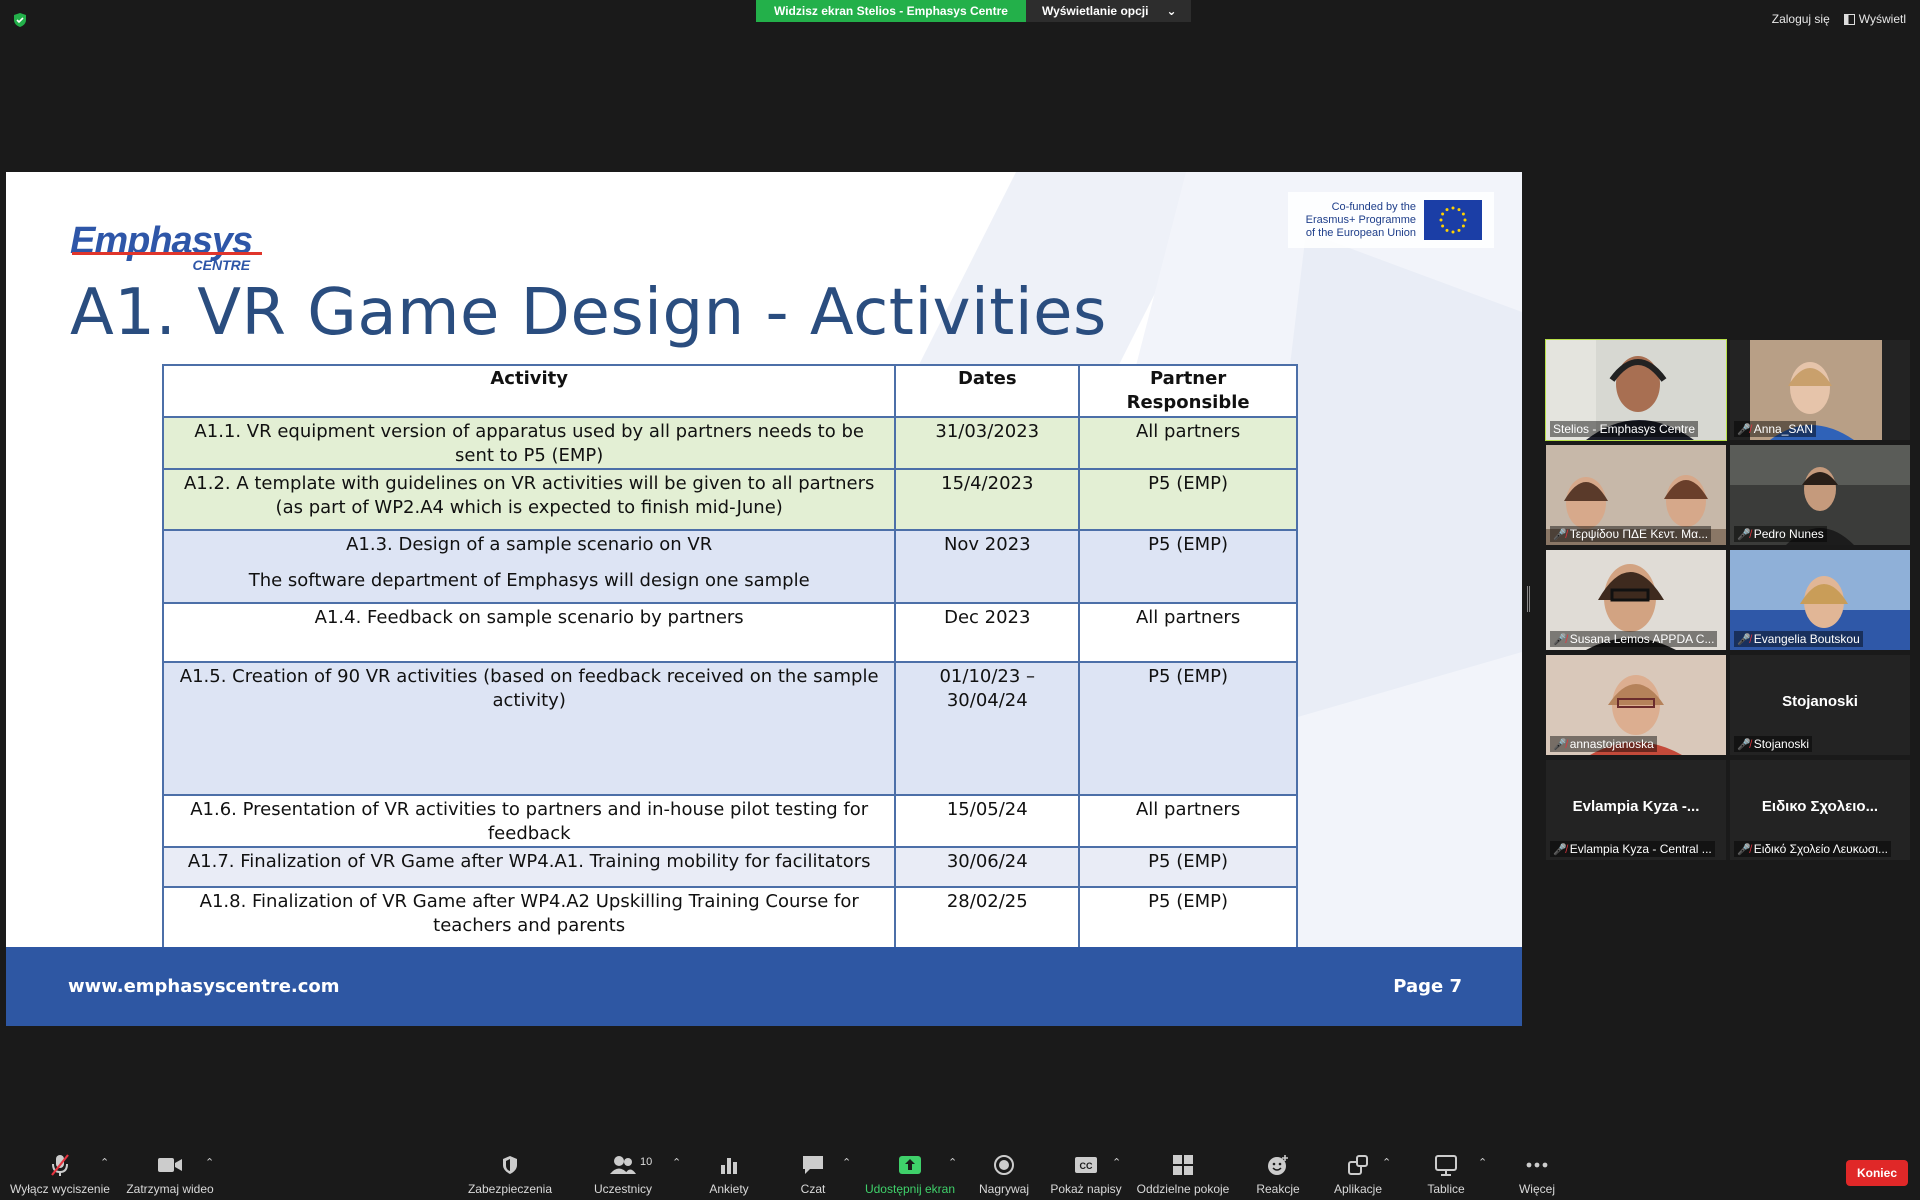 The image size is (1920, 1200). I want to click on panel-resize-handle, so click(1528, 599).